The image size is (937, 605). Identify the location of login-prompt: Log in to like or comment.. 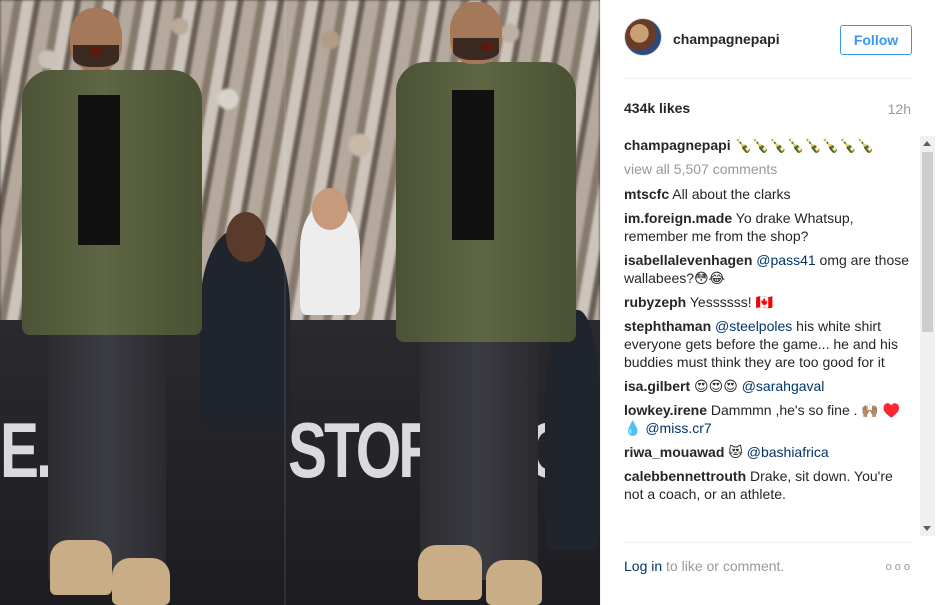
(769, 566).